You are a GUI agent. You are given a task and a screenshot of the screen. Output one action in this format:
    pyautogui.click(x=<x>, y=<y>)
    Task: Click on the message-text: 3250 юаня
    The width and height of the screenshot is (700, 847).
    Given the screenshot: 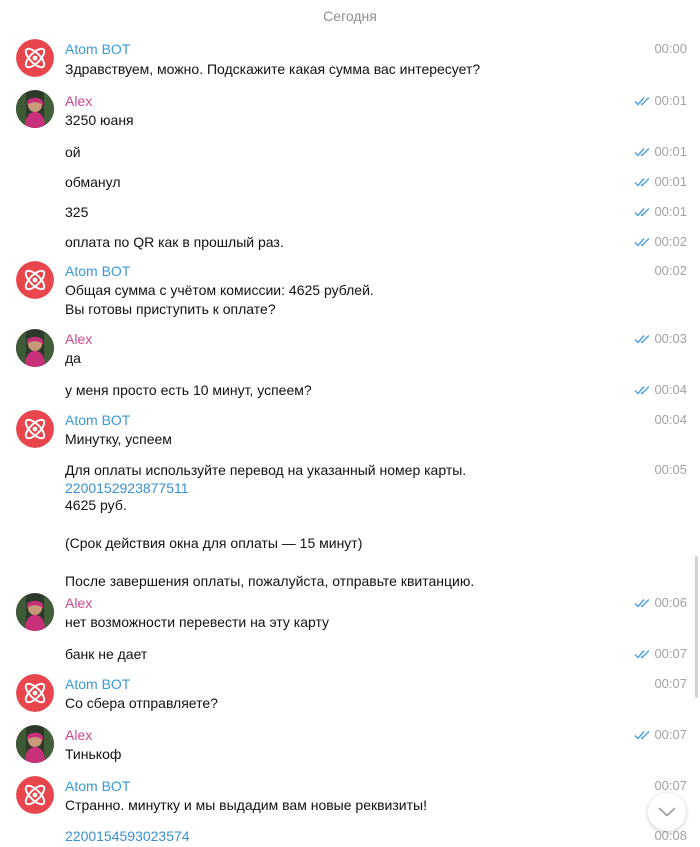 What is the action you would take?
    pyautogui.click(x=99, y=120)
    